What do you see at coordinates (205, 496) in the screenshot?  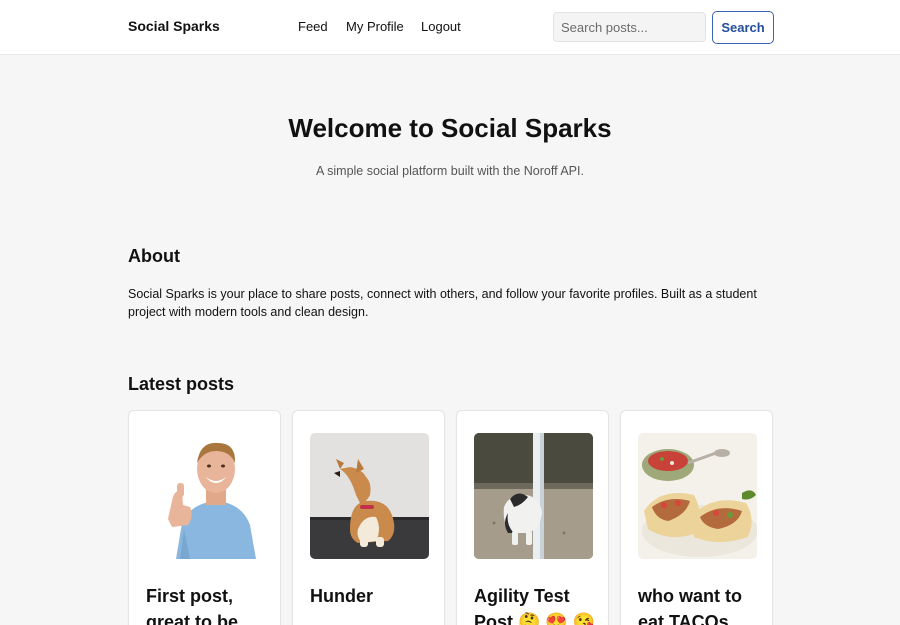 I see `post-image-man-thumbs-up` at bounding box center [205, 496].